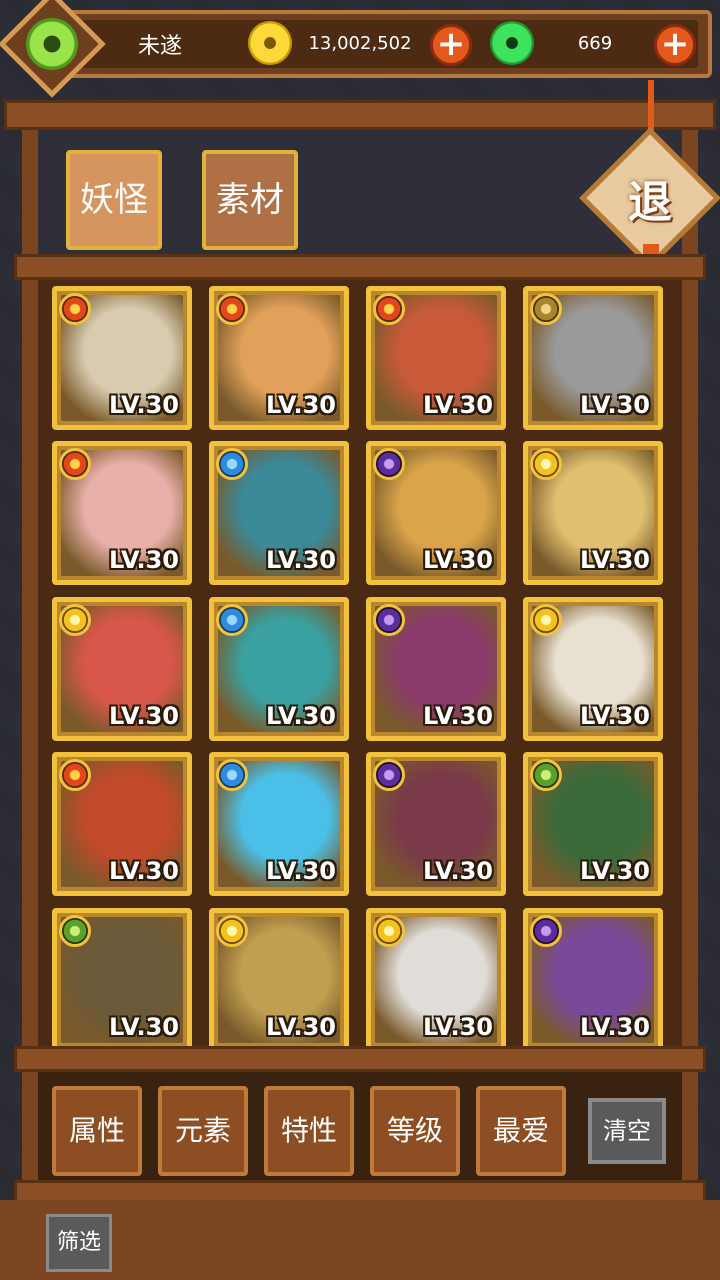 This screenshot has height=1280, width=720. I want to click on exit-label: 退, so click(650, 198).